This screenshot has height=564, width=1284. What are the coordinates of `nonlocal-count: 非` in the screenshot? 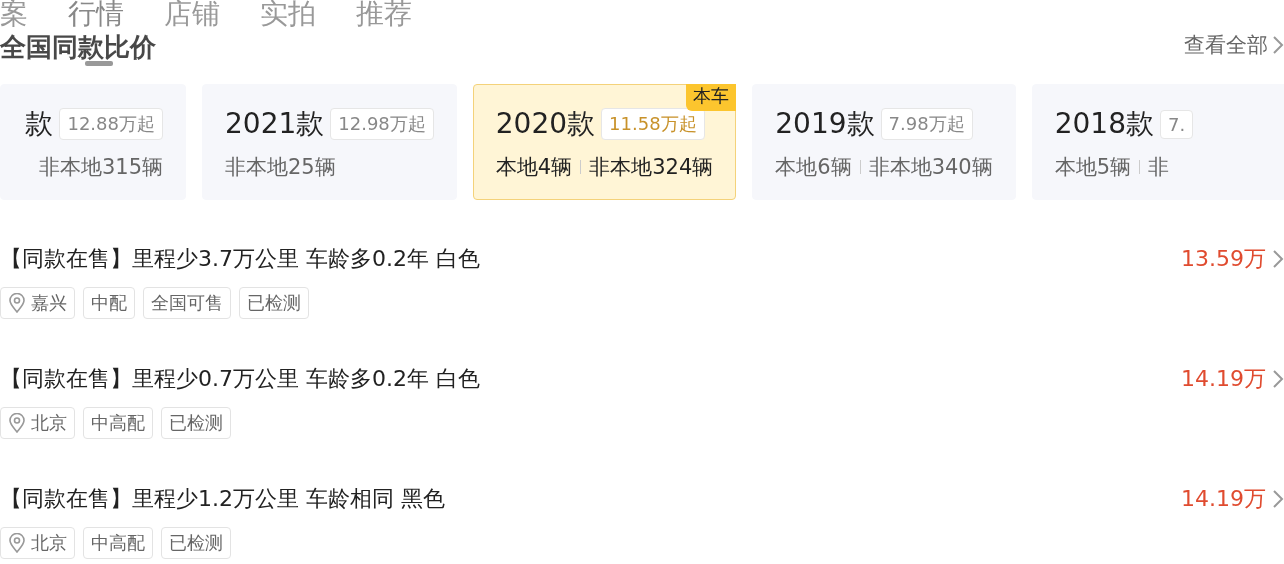 It's located at (1159, 167).